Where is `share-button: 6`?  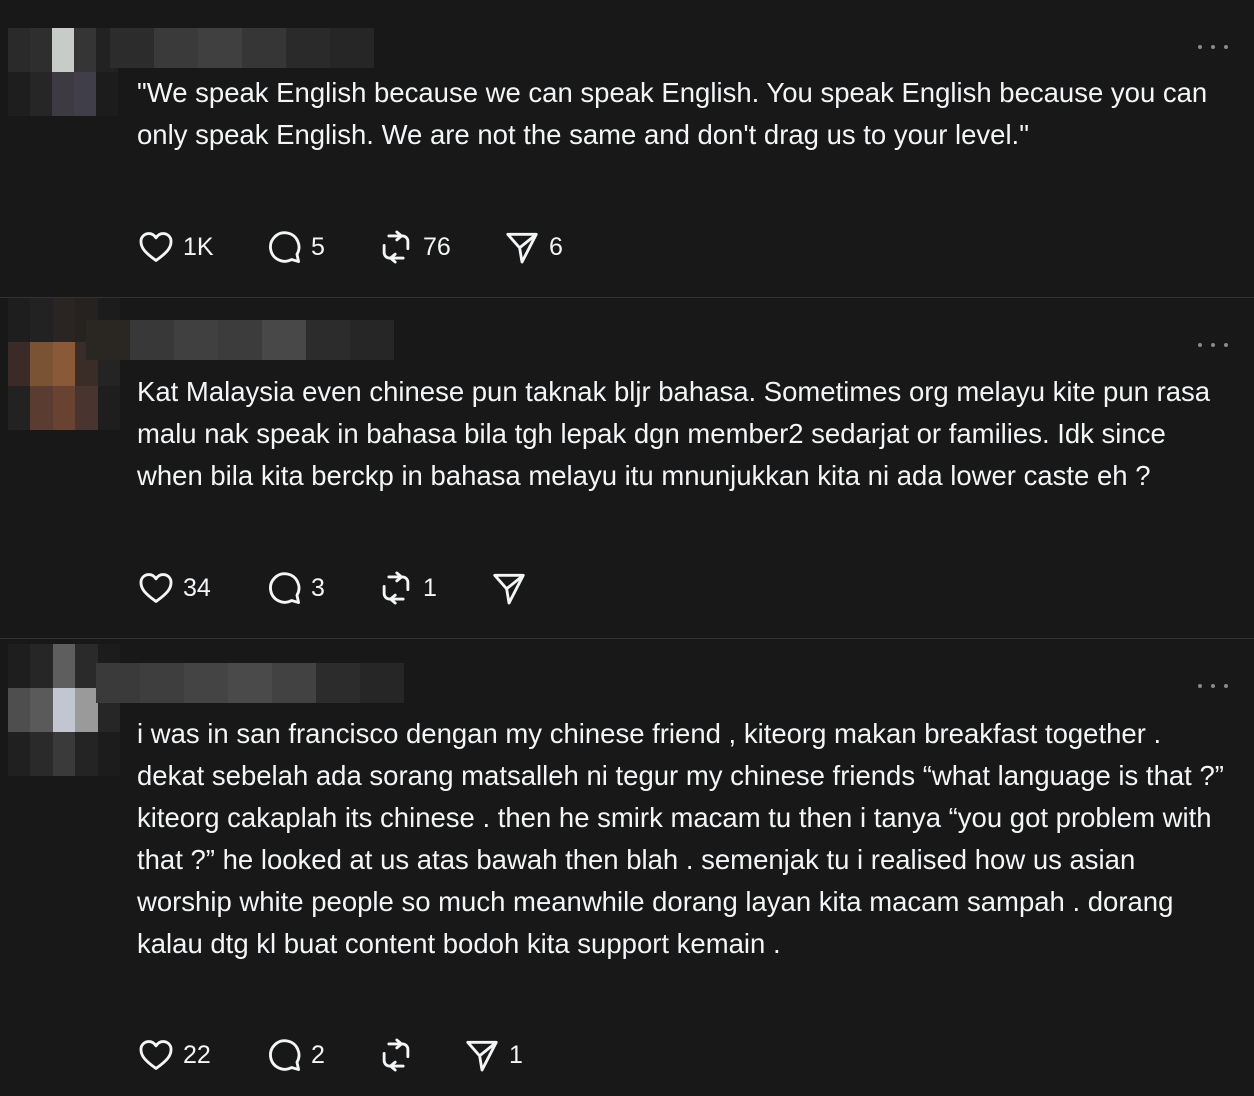 share-button: 6 is located at coordinates (533, 247).